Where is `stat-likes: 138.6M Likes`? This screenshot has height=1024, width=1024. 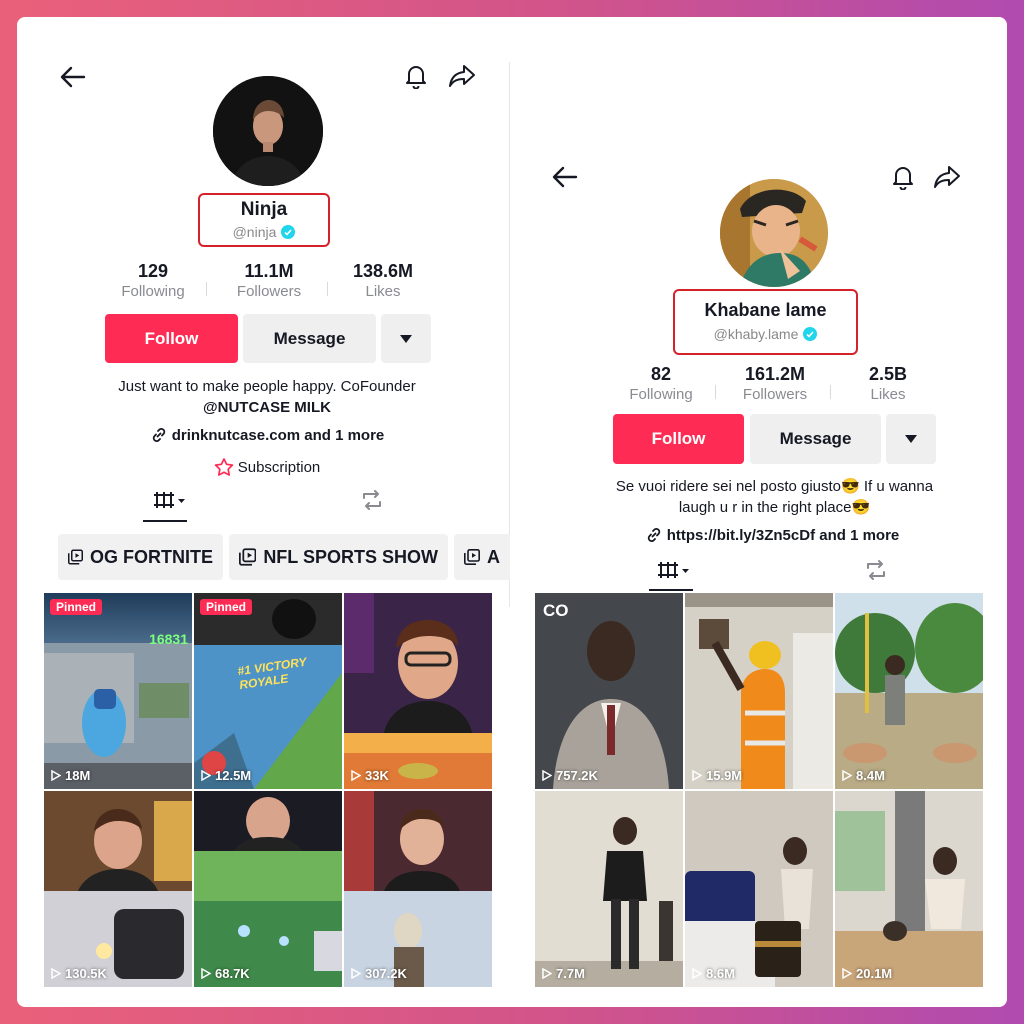
stat-likes: 138.6M Likes is located at coordinates (383, 280).